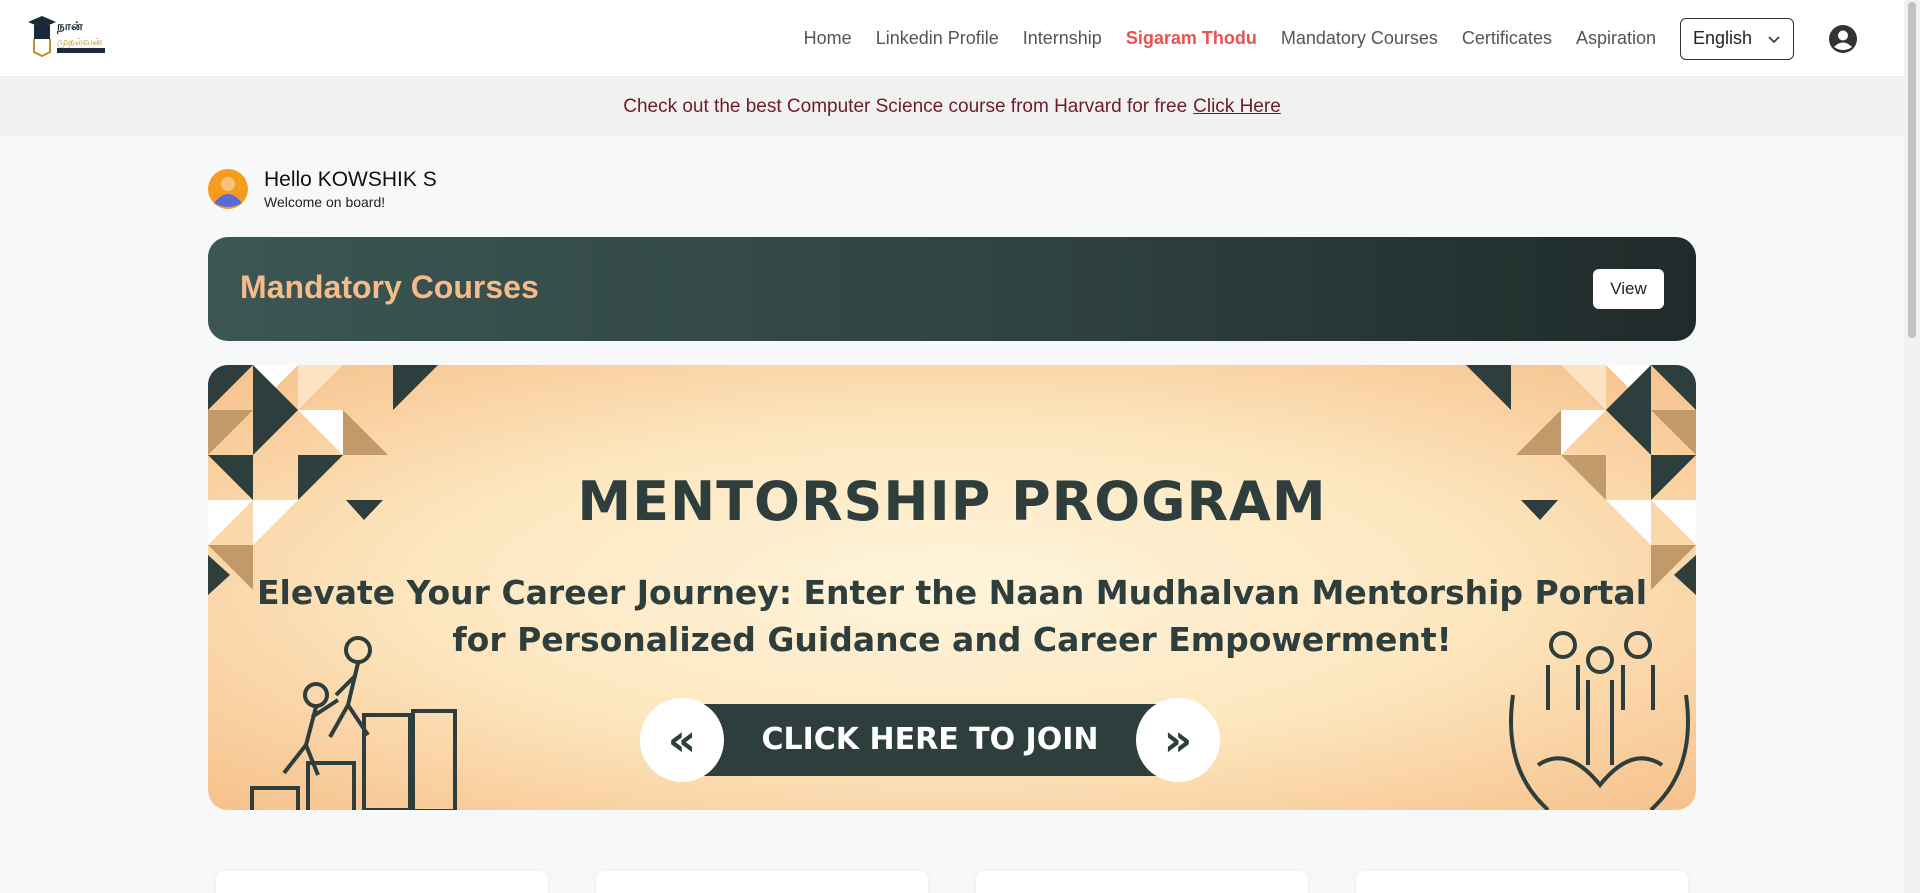 This screenshot has height=893, width=1920. Describe the element at coordinates (350, 179) in the screenshot. I see `greeting-name: Hello KOWSHIK S` at that location.